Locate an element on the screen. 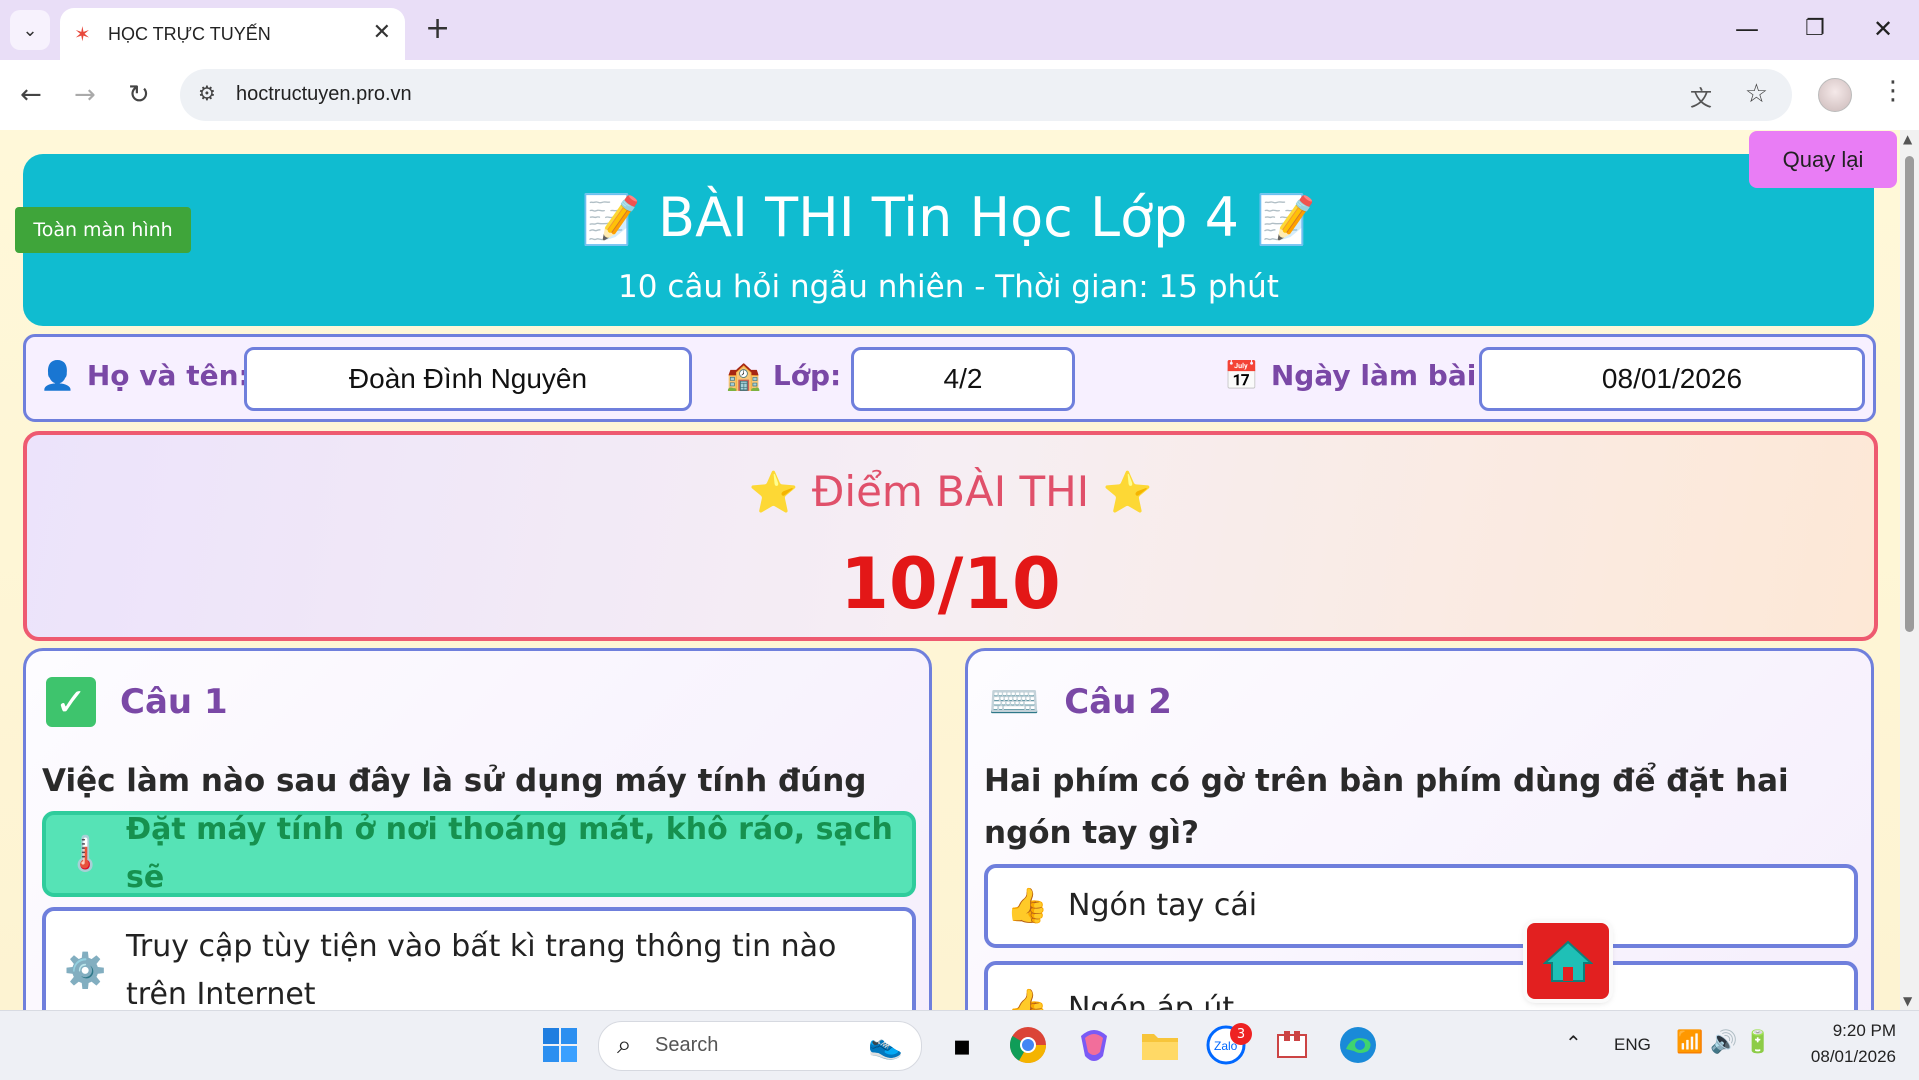  language-indicator: ENG is located at coordinates (1632, 1045).